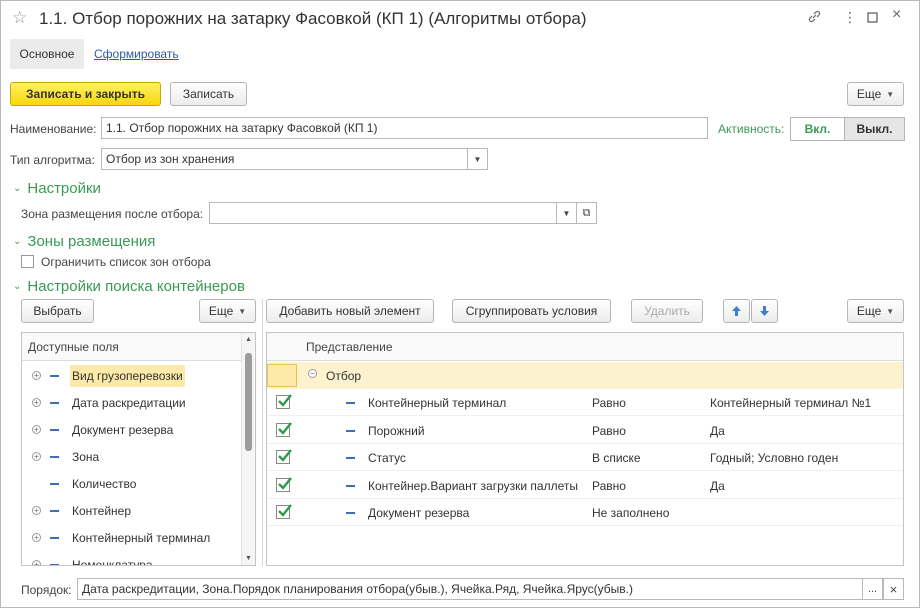 The height and width of the screenshot is (608, 920). I want to click on list-item: + Контейнер, so click(132, 510).